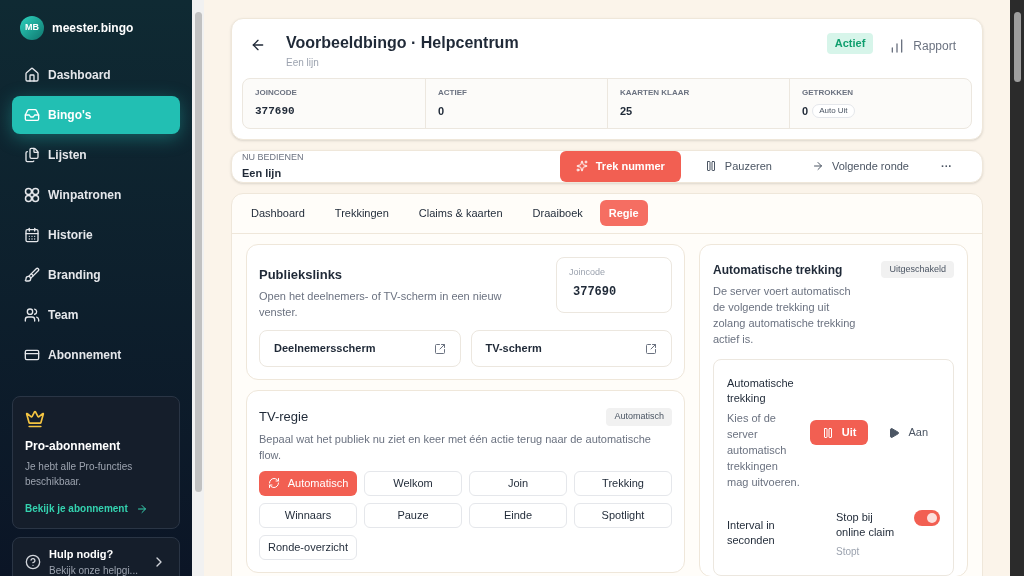 The height and width of the screenshot is (576, 1024). Describe the element at coordinates (623, 483) in the screenshot. I see `mode-button: Trekking` at that location.